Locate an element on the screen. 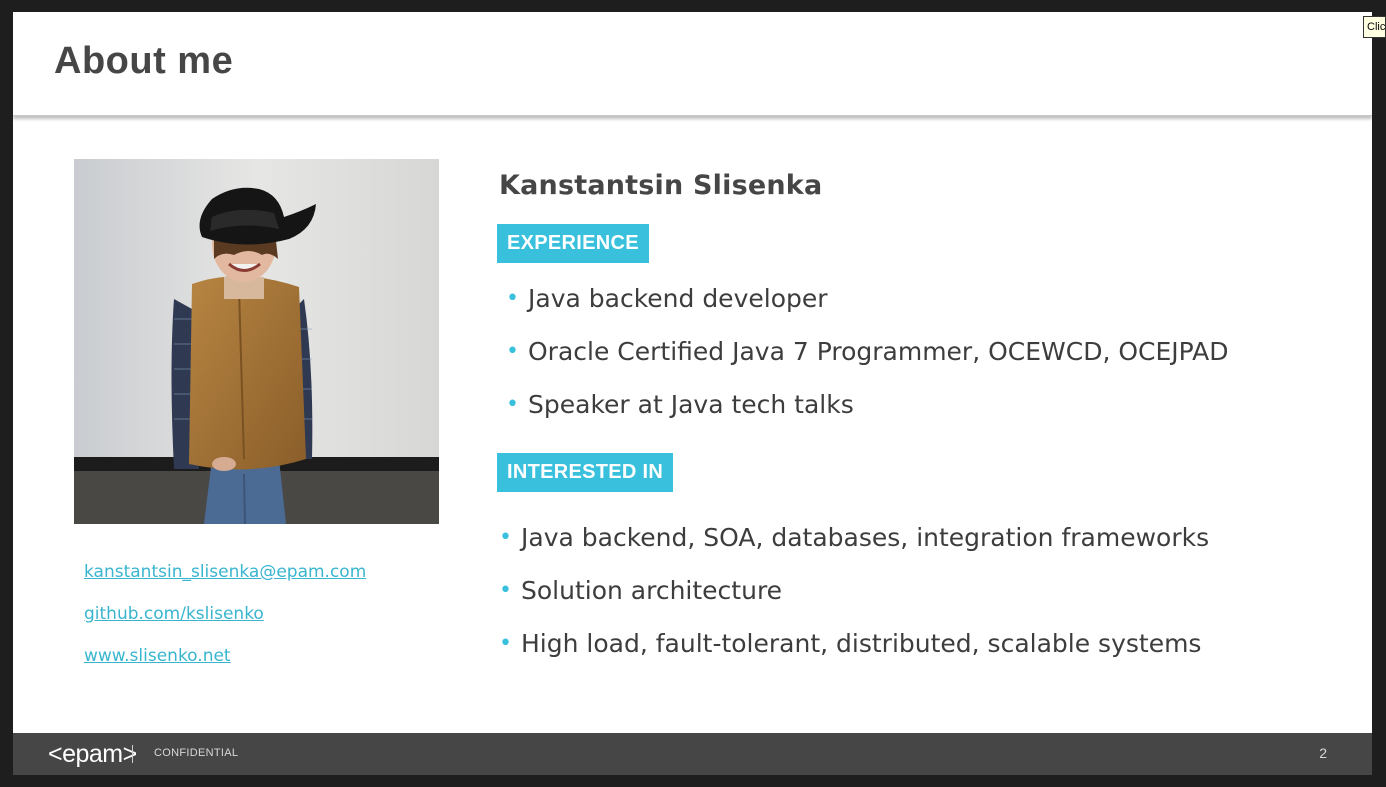 This screenshot has width=1386, height=787. interested-in-heading: INTERESTED IN is located at coordinates (585, 472).